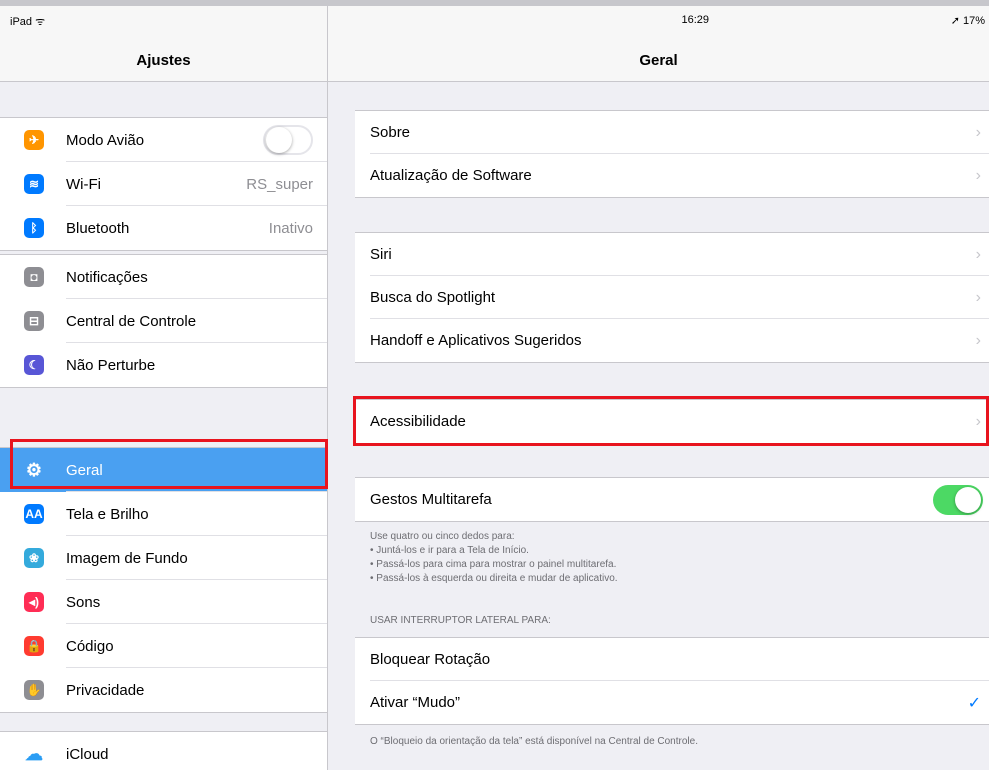 This screenshot has width=989, height=770. I want to click on gear-icon: ⚙, so click(34, 469).